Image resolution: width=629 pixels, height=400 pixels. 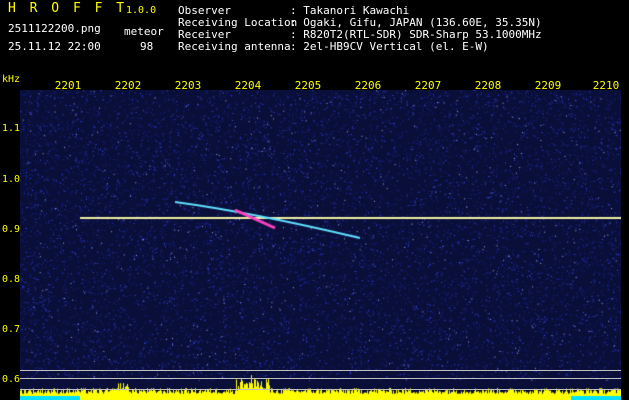 What do you see at coordinates (147, 46) in the screenshot?
I see `meteor-count: 98` at bounding box center [147, 46].